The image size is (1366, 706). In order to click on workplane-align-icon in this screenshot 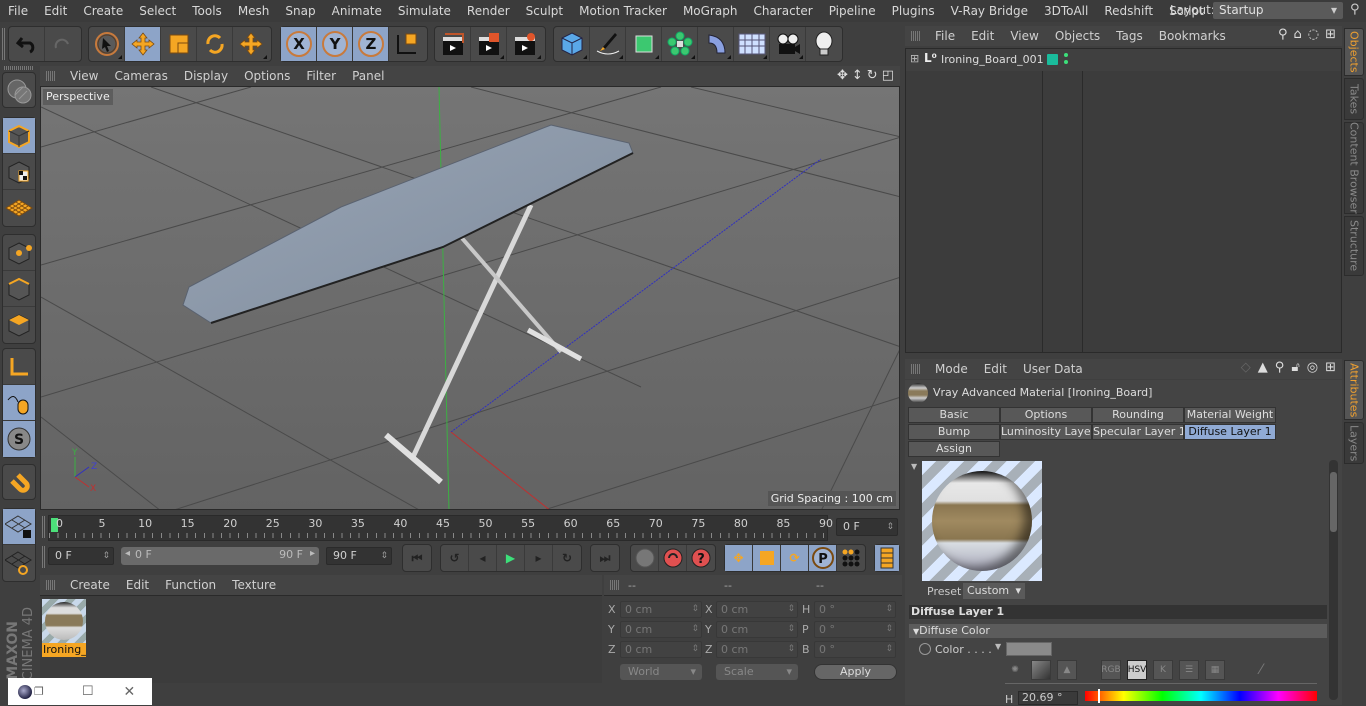, I will do `click(19, 563)`.